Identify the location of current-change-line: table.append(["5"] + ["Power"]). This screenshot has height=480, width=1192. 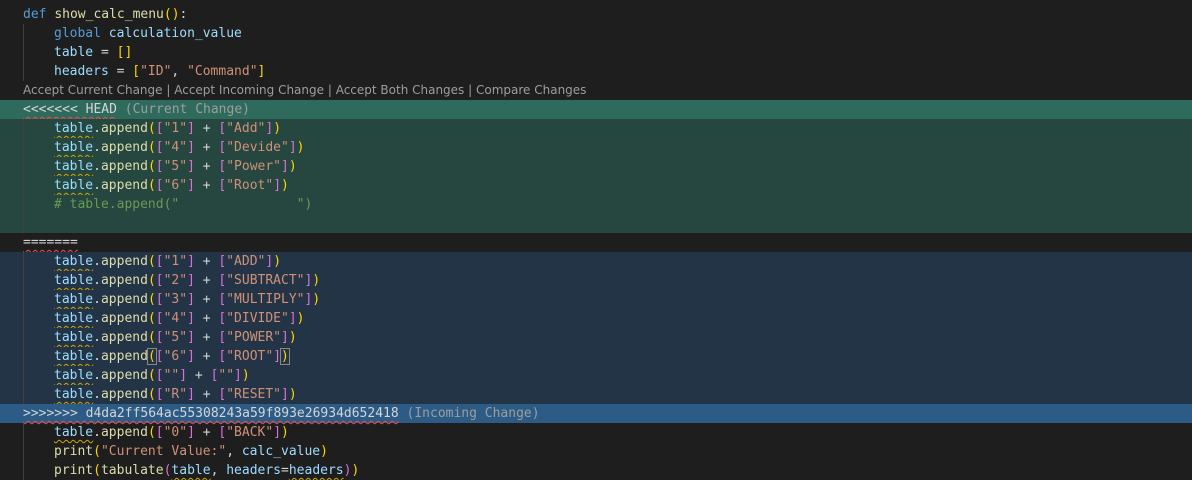
(596, 166).